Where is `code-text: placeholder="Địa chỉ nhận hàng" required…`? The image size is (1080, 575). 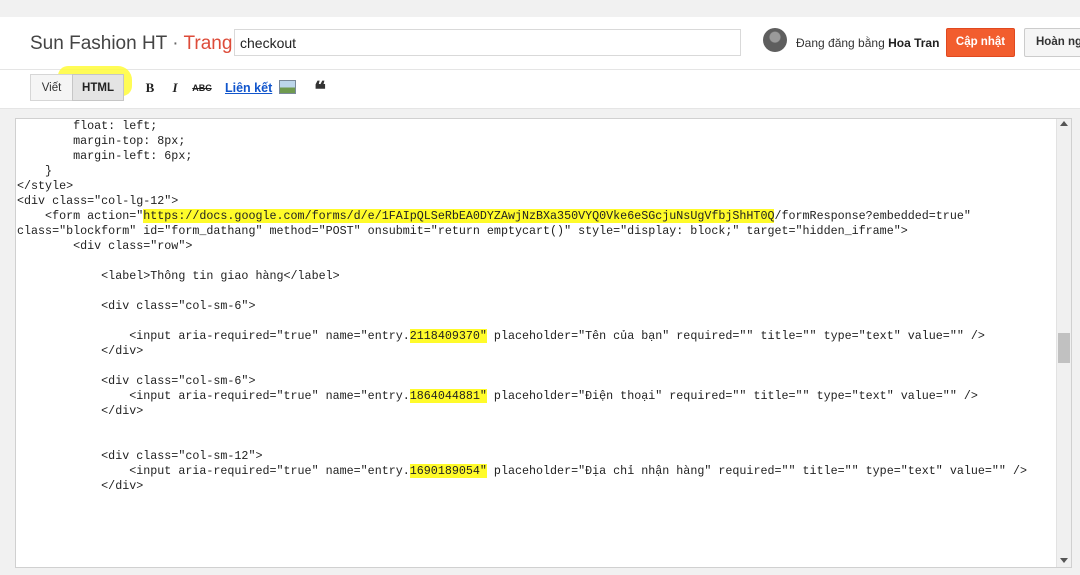 code-text: placeholder="Địa chỉ nhận hàng" required… is located at coordinates (756, 471).